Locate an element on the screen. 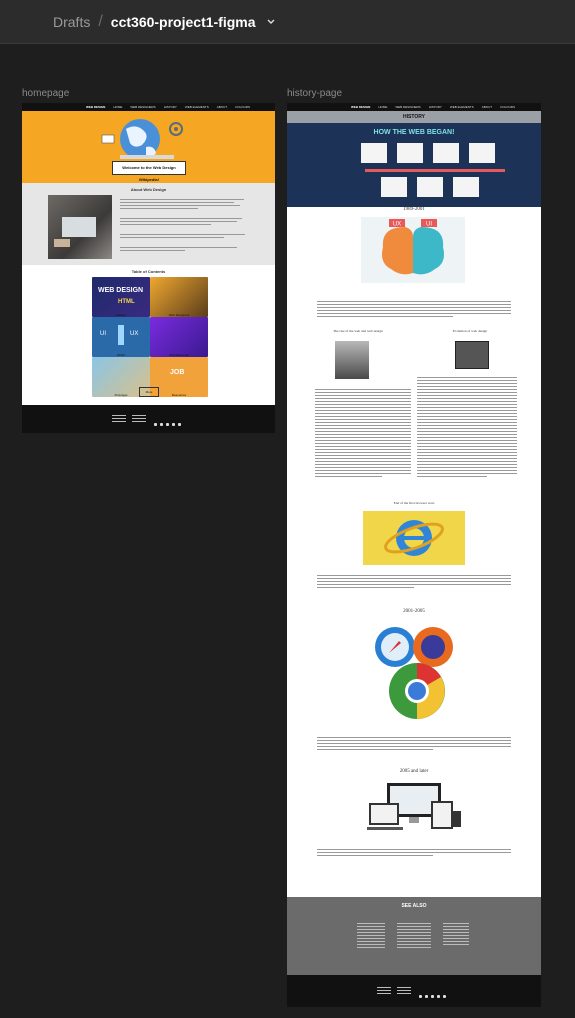  uxui-brain-image: UX UI is located at coordinates (413, 250).